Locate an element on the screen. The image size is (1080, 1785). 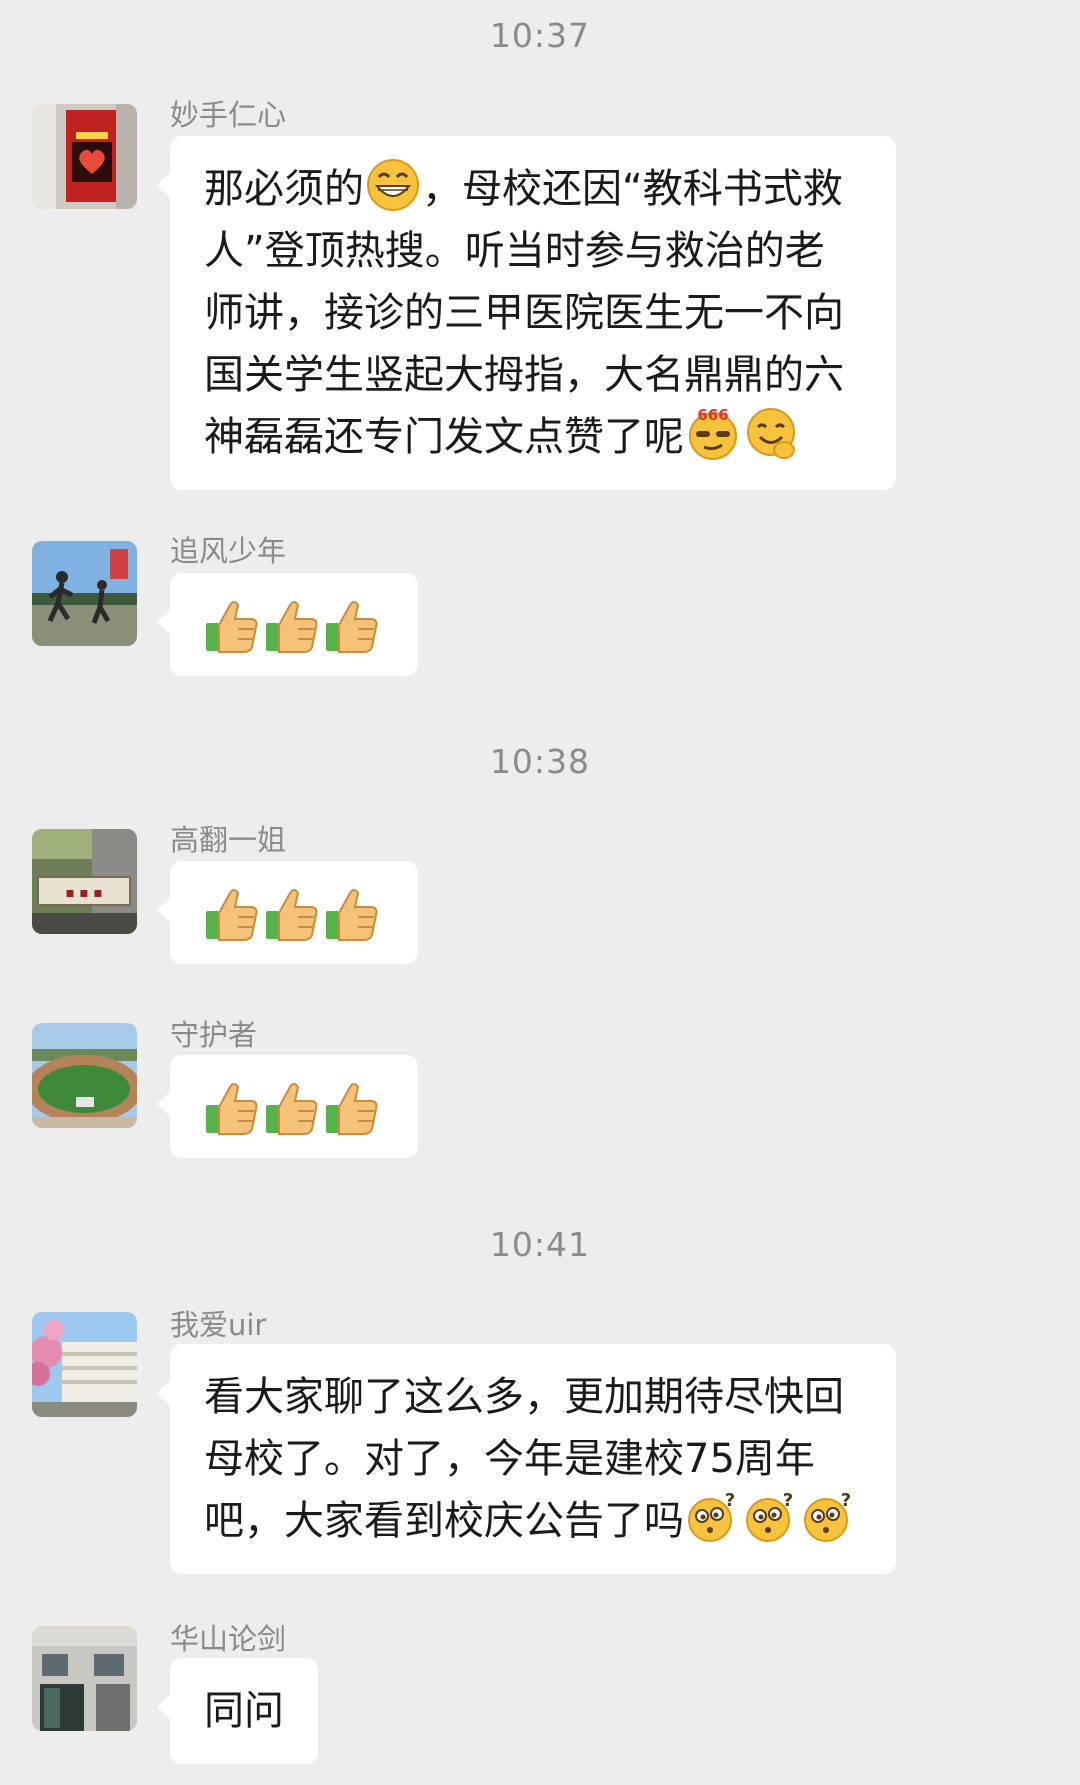
timestamp: 10:37 is located at coordinates (540, 35).